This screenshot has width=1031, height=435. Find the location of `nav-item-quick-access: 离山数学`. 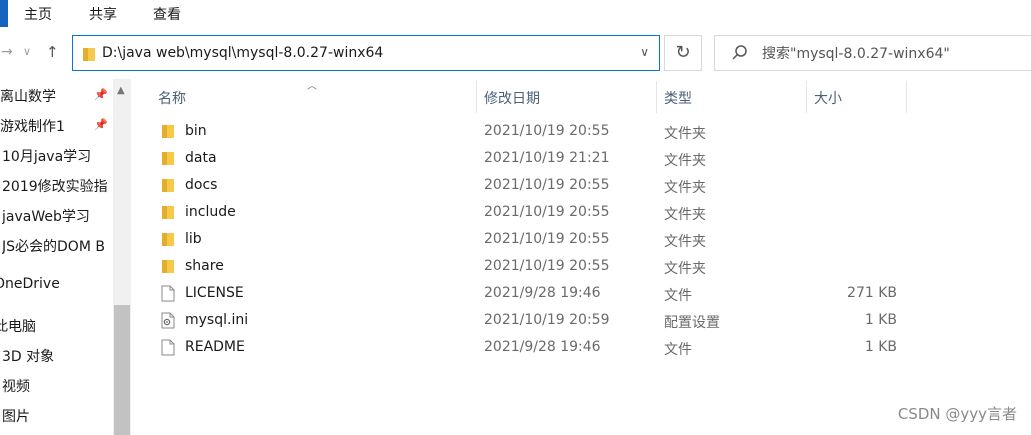

nav-item-quick-access: 离山数学 is located at coordinates (46, 98).